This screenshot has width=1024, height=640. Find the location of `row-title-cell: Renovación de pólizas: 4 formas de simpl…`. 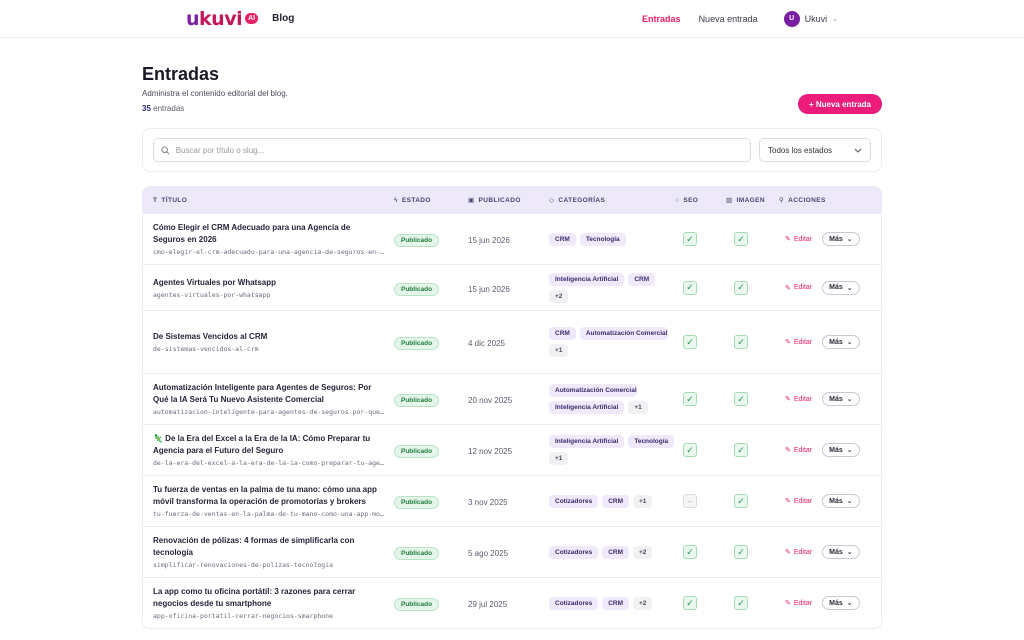

row-title-cell: Renovación de pólizas: 4 formas de simpl… is located at coordinates (268, 552).